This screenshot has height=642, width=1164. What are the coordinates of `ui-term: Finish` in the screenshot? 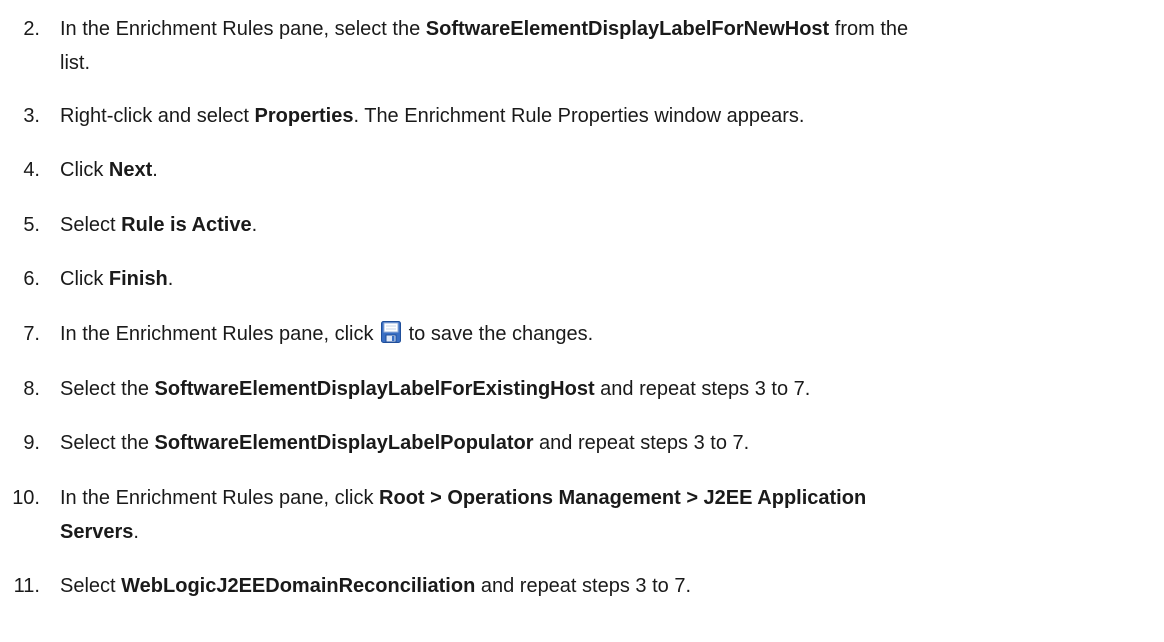 It's located at (138, 279).